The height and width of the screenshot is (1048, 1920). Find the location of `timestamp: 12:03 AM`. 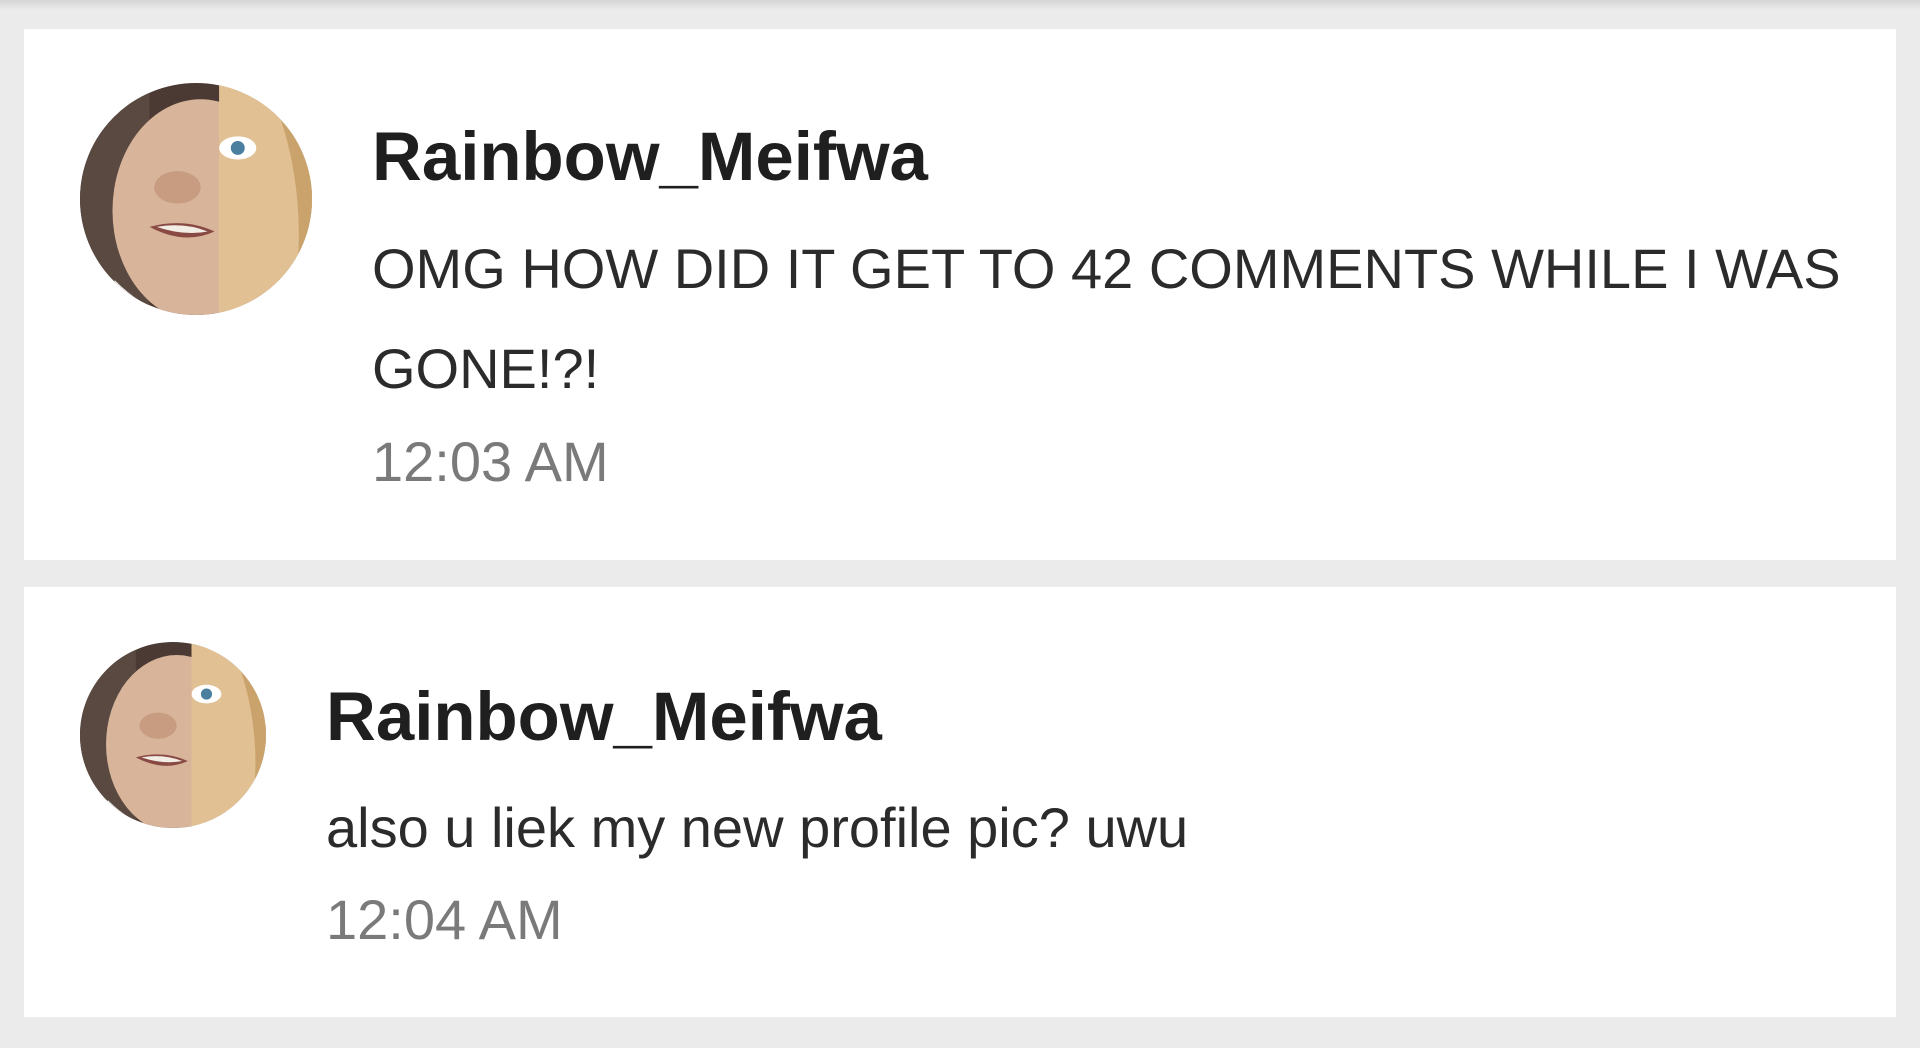

timestamp: 12:03 AM is located at coordinates (490, 461).